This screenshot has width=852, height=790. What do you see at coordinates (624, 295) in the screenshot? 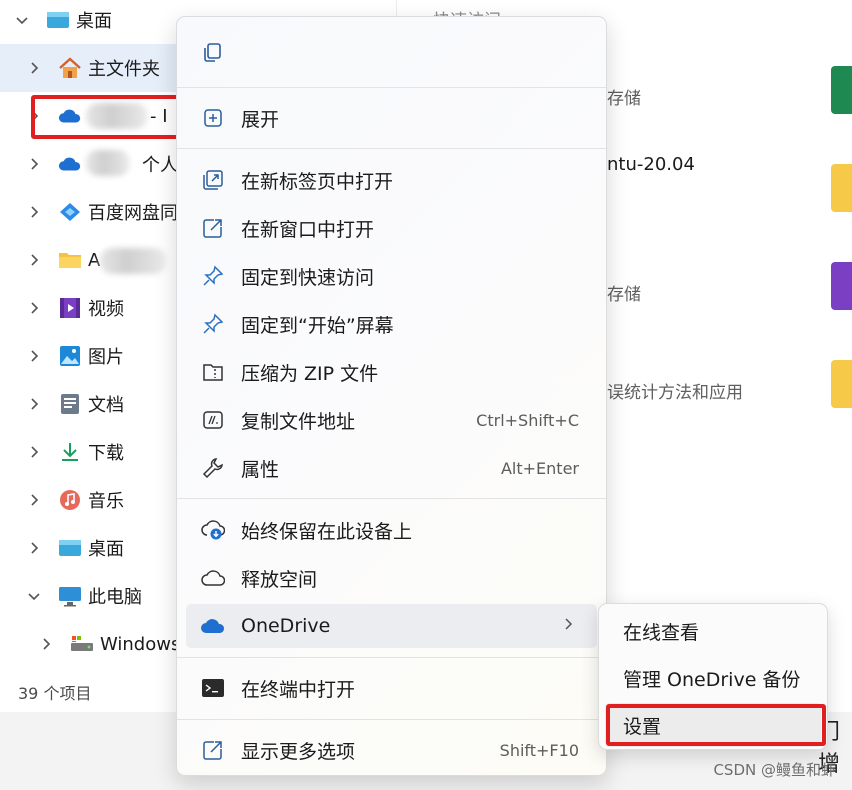
I see `content-item-subtitle: 存储` at bounding box center [624, 295].